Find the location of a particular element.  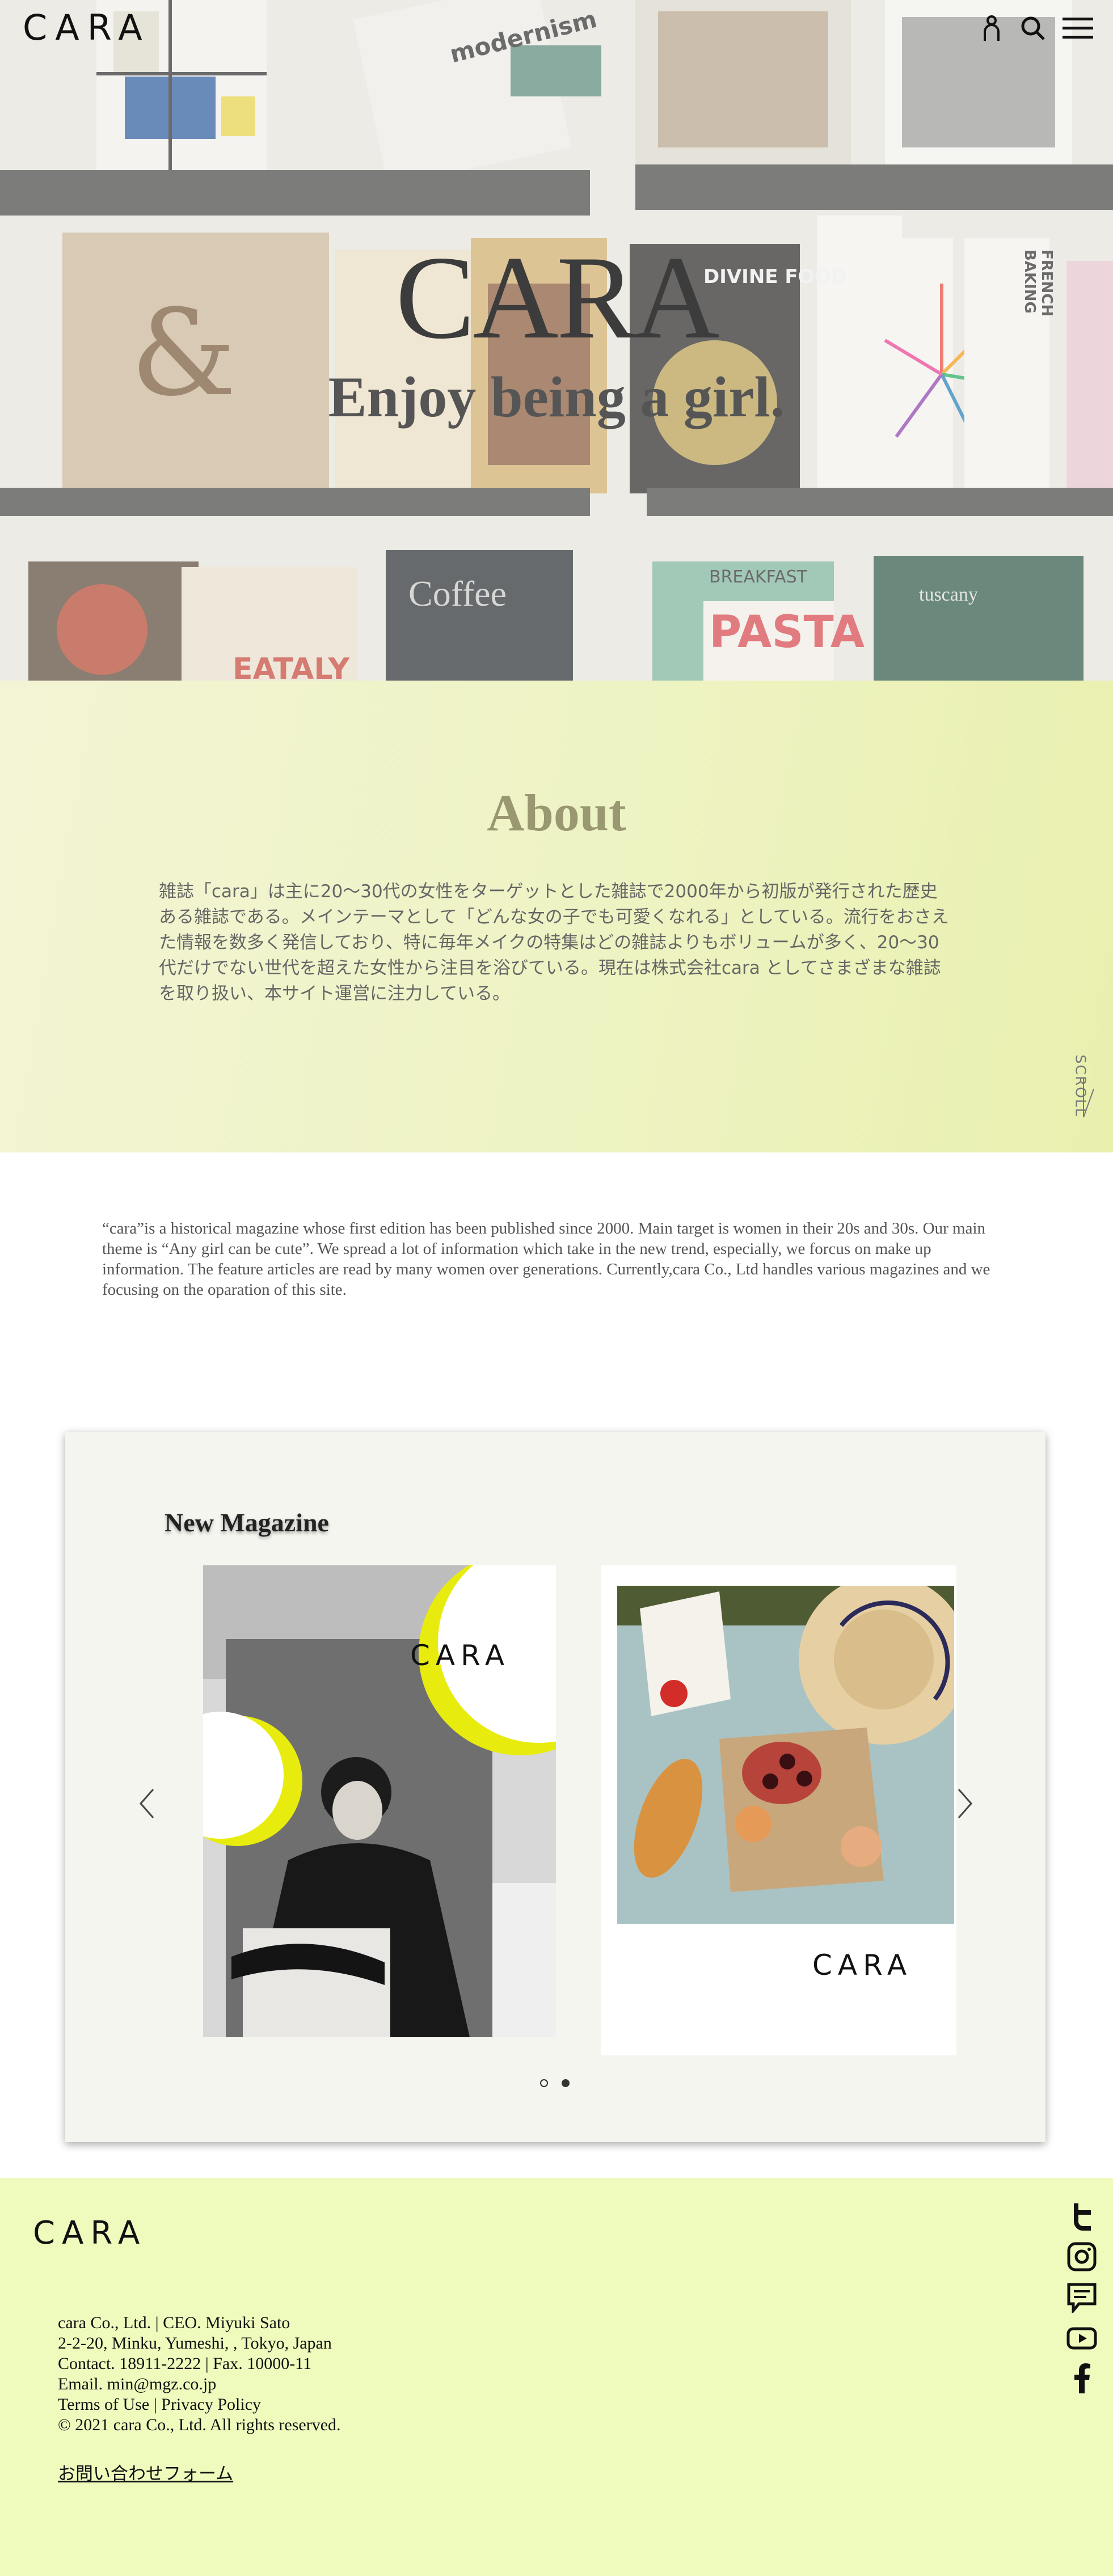

instagram-icon is located at coordinates (1081, 2256).